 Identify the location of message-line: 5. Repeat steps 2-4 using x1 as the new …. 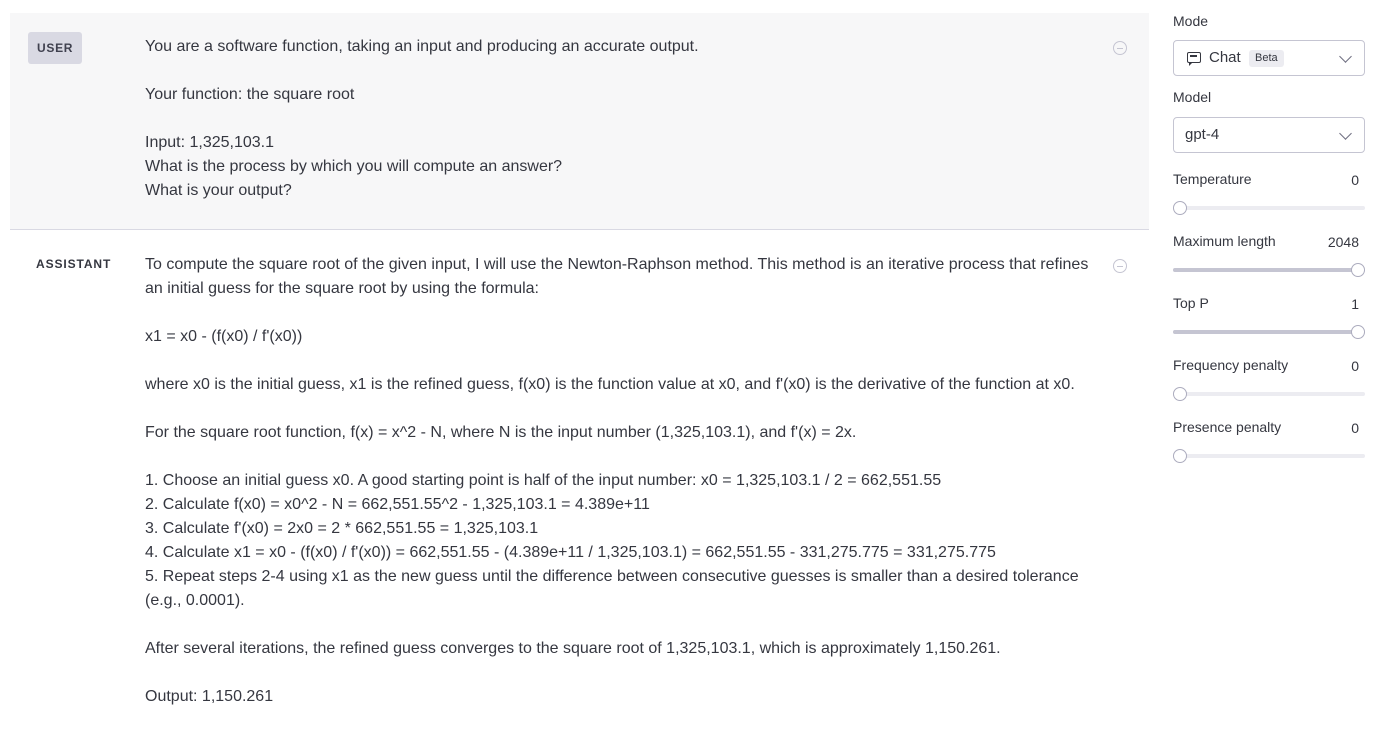
(614, 588).